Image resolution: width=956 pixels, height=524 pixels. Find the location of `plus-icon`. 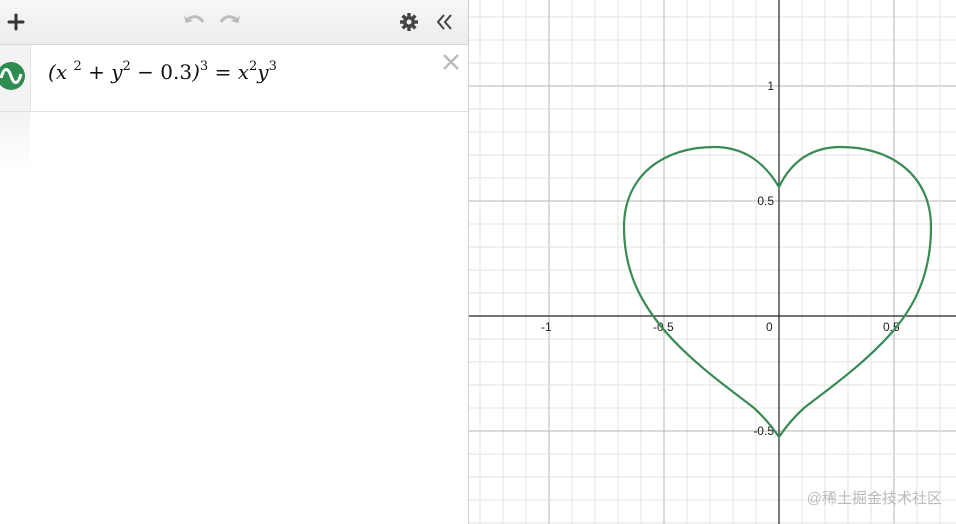

plus-icon is located at coordinates (16, 22).